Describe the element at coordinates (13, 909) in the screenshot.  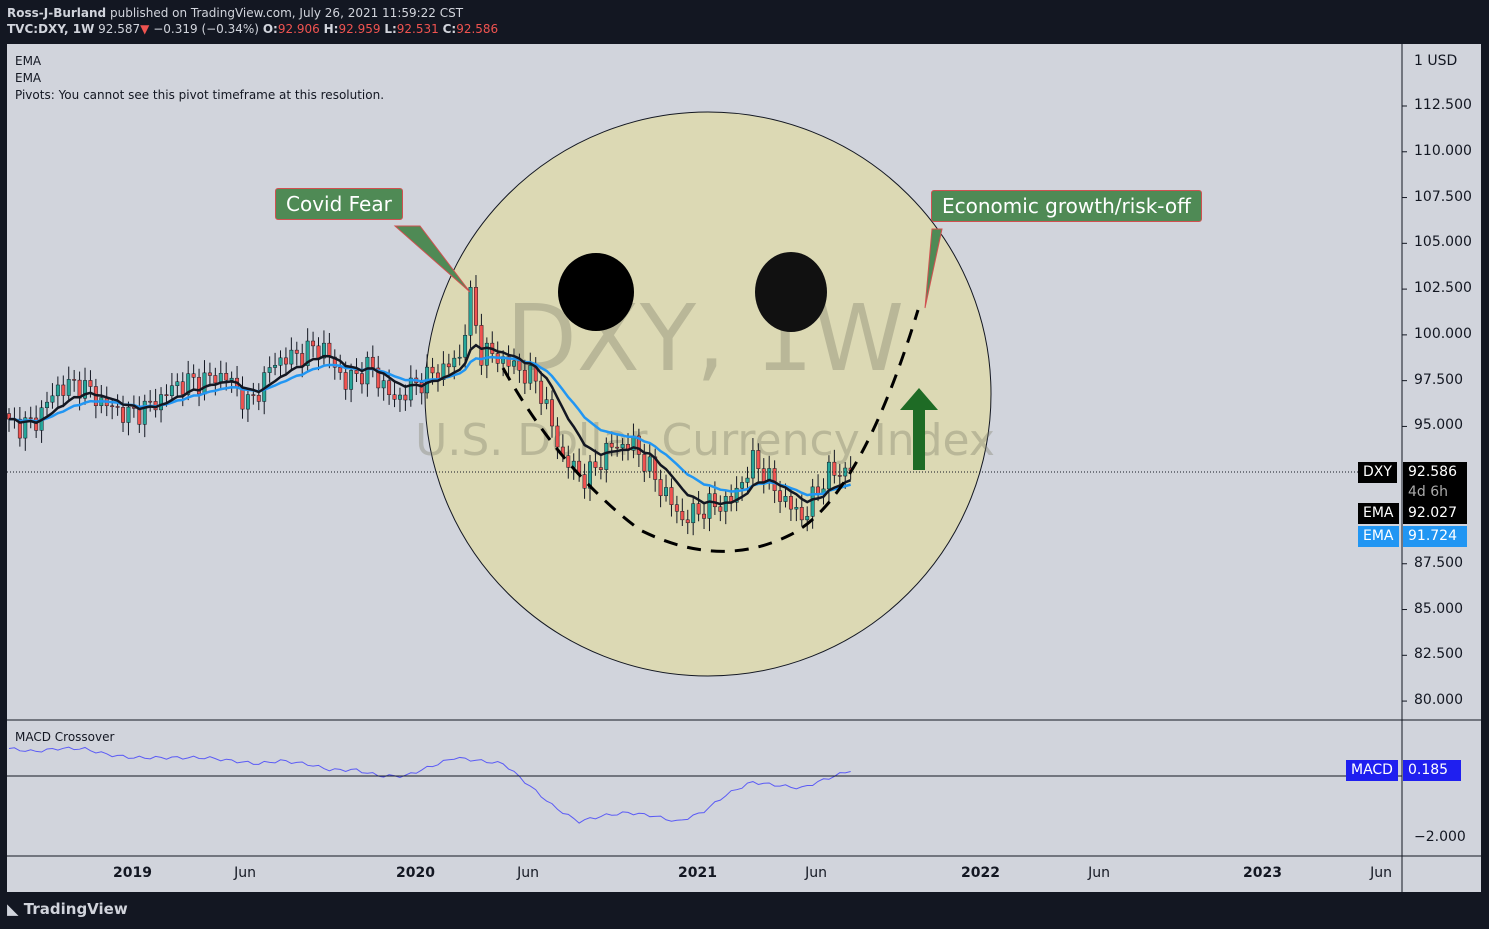
I see `logo-icon: ◣` at that location.